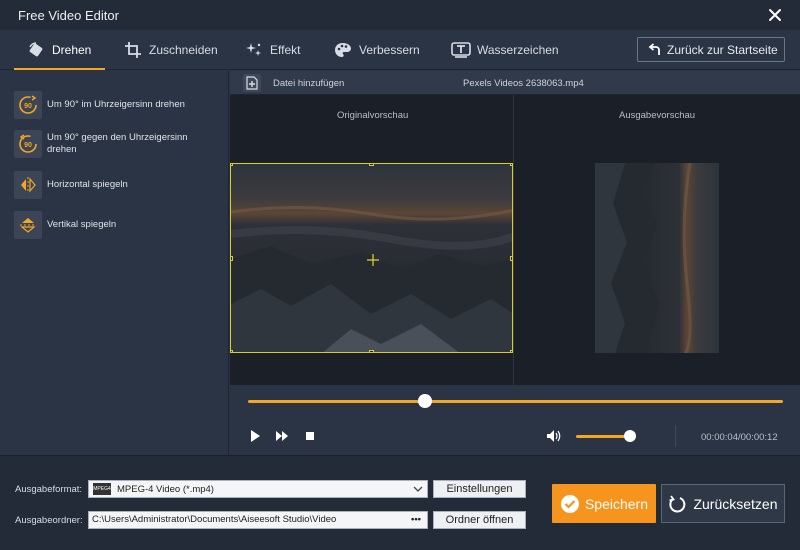  What do you see at coordinates (49, 520) in the screenshot?
I see `output-folder-label: Ausgabeordner:` at bounding box center [49, 520].